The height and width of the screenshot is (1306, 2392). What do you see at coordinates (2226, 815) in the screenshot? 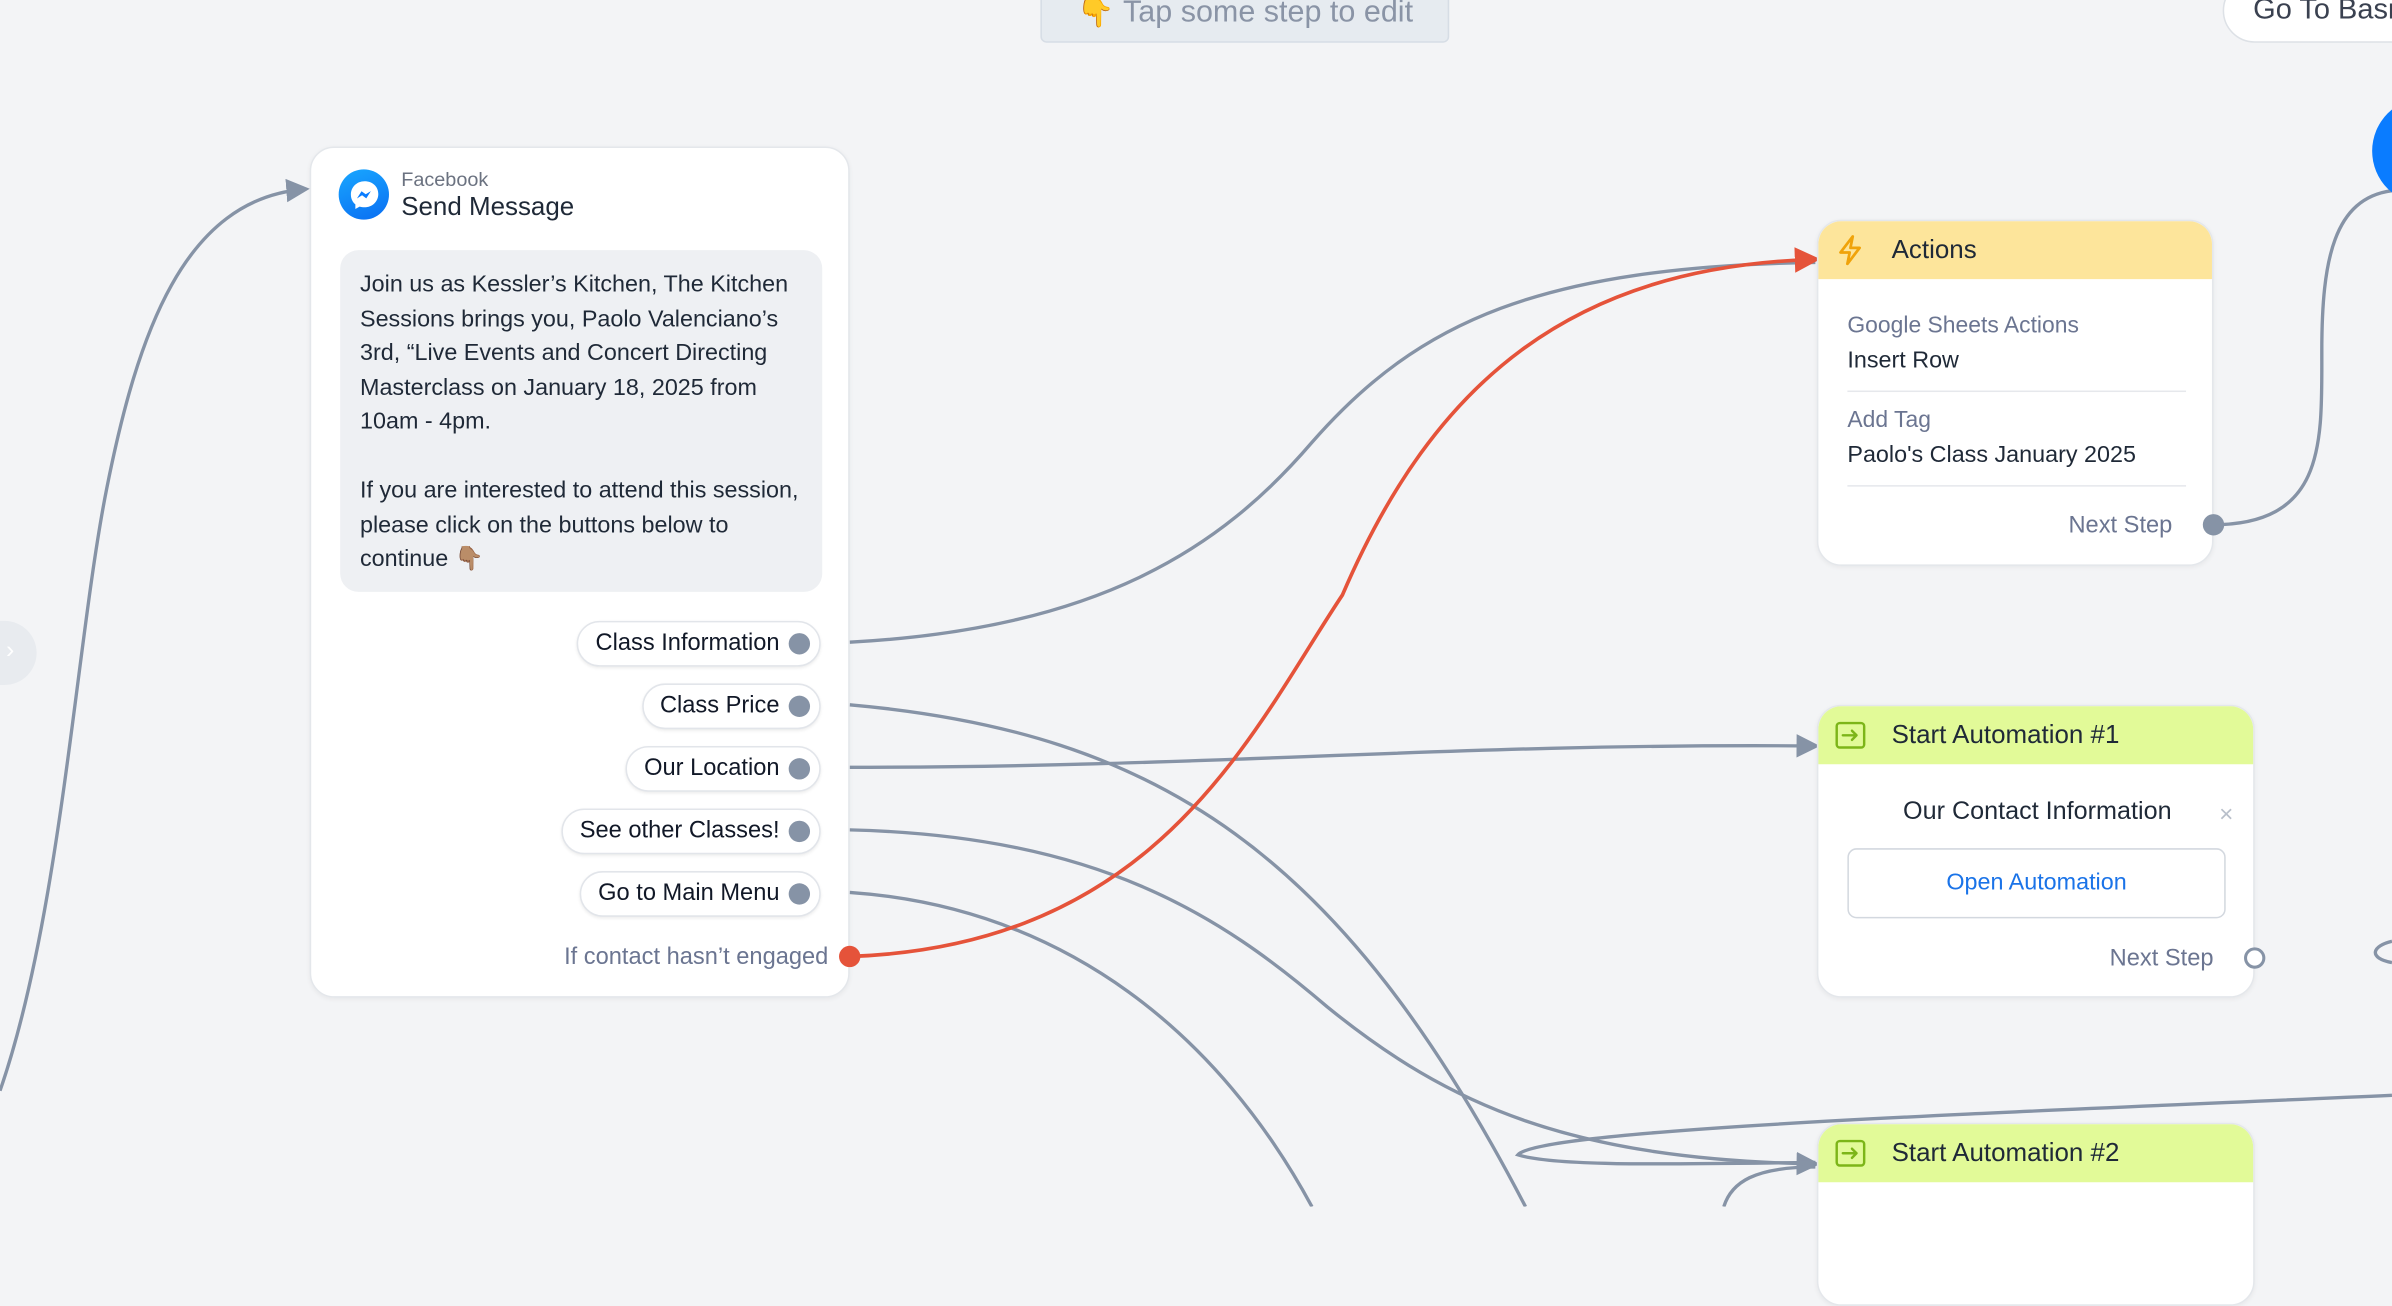
I see `close-icon: ×` at bounding box center [2226, 815].